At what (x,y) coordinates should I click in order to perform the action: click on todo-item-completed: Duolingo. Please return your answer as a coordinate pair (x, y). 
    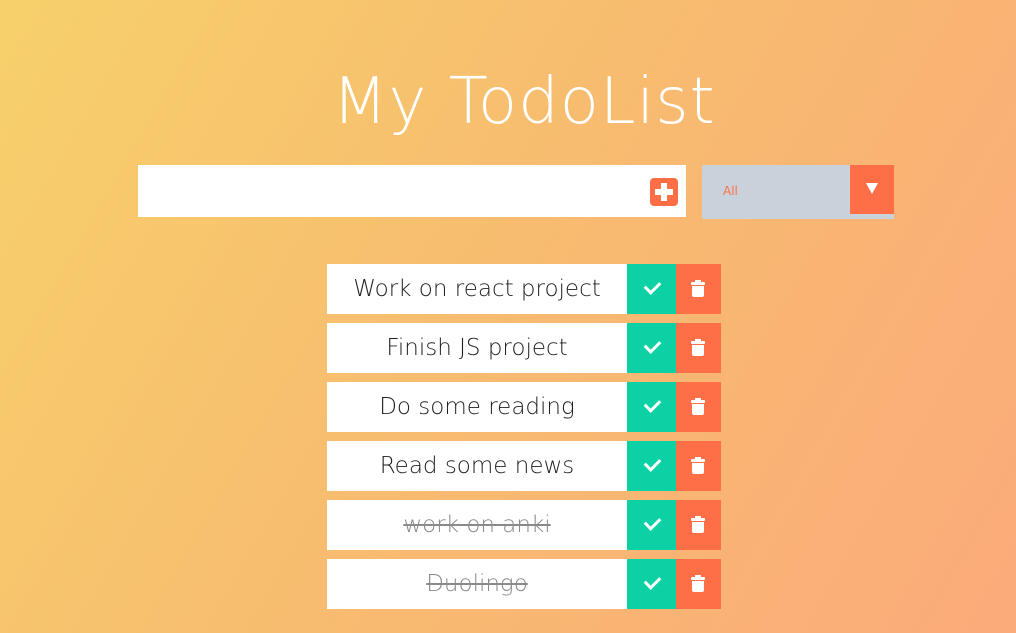
    Looking at the image, I should click on (524, 584).